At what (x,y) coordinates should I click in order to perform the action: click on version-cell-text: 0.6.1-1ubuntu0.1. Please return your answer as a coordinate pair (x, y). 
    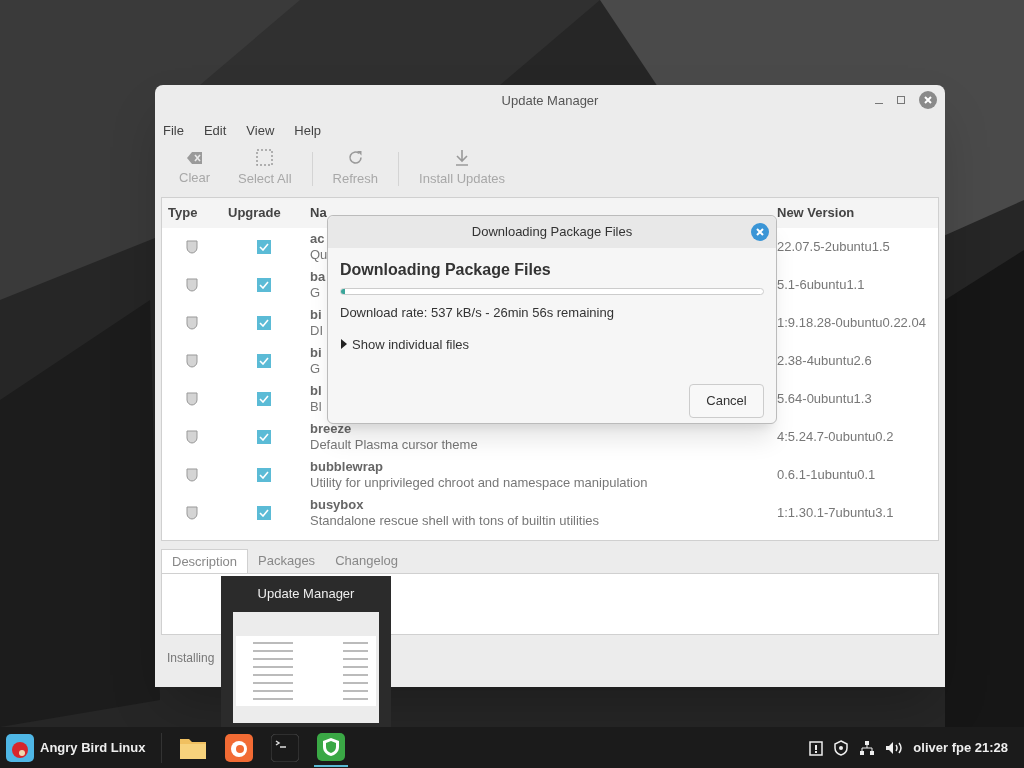
    Looking at the image, I should click on (826, 475).